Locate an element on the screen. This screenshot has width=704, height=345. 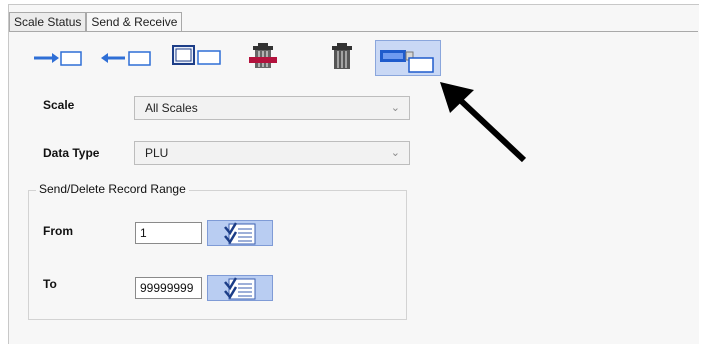
send-arrow-icon is located at coordinates (58, 58).